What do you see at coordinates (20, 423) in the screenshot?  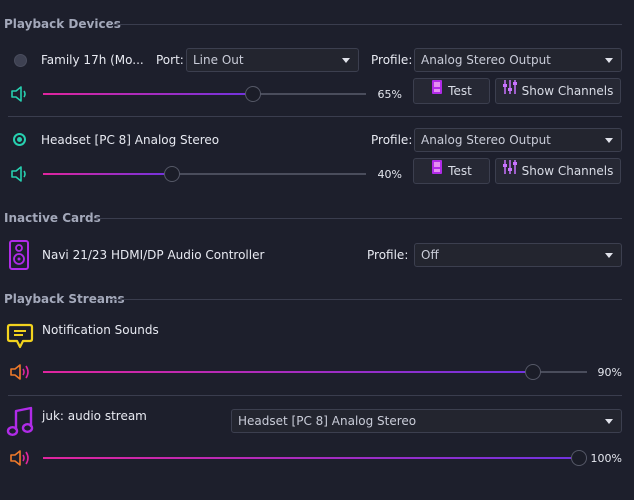 I see `music-note-icon` at bounding box center [20, 423].